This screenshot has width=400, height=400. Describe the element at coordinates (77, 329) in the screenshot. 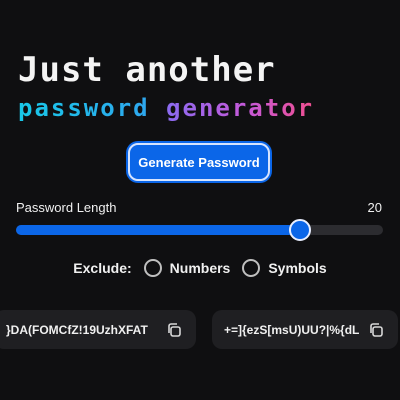

I see `password-text-1: }DA(FOMCfZ!19UzhXFAT` at that location.